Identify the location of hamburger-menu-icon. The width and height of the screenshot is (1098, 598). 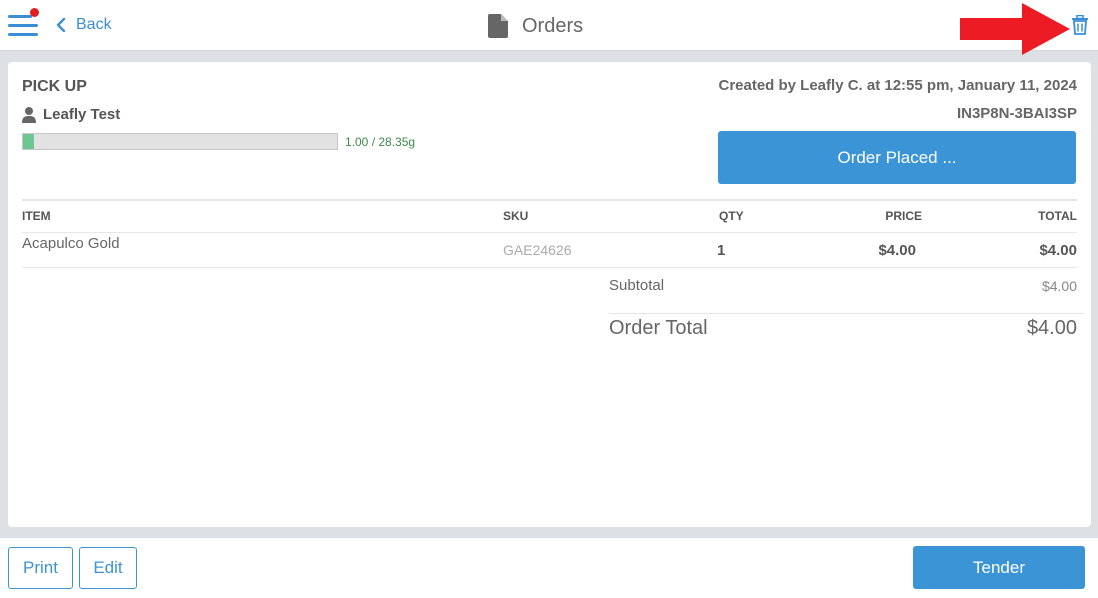
(23, 23).